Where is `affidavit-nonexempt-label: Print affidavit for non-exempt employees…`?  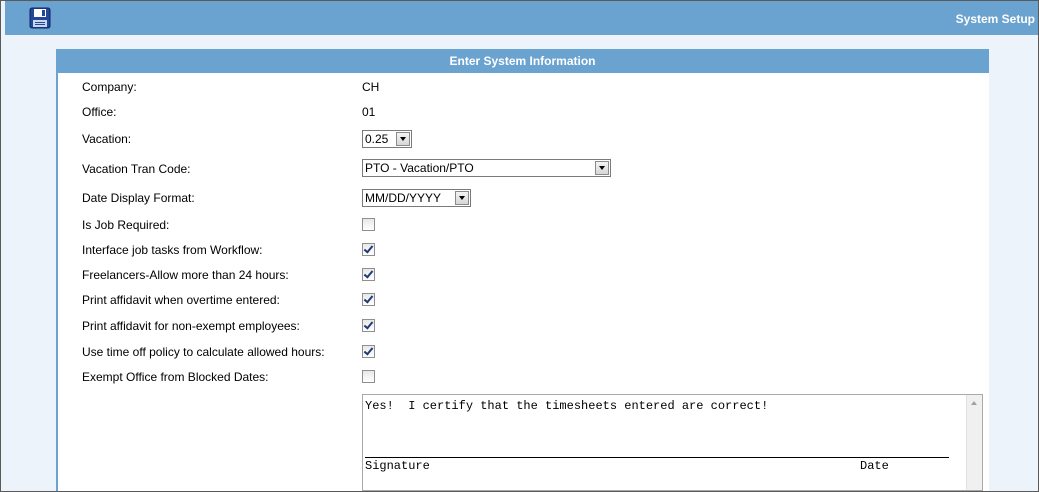 affidavit-nonexempt-label: Print affidavit for non-exempt employees… is located at coordinates (191, 326).